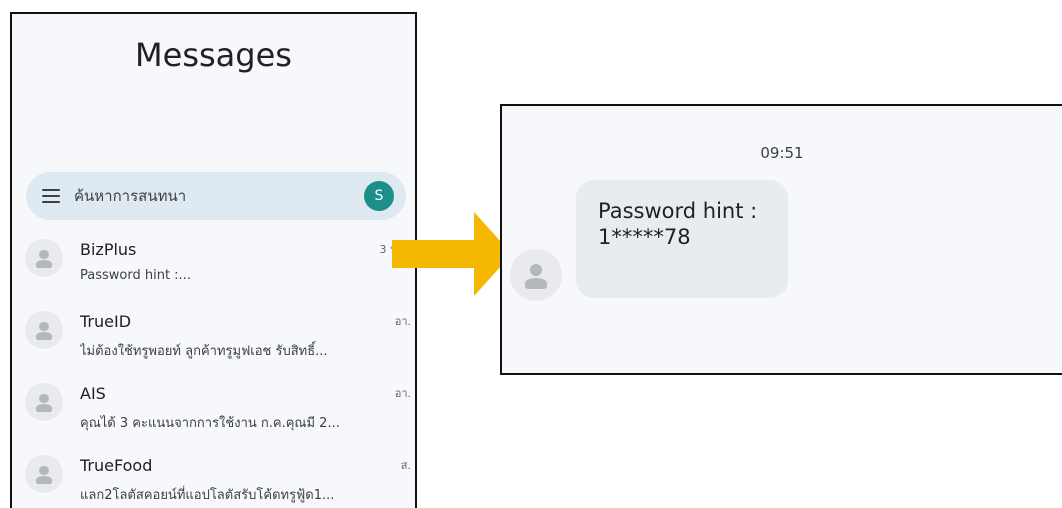  Describe the element at coordinates (116, 465) in the screenshot. I see `conversation-name: TrueFood` at that location.